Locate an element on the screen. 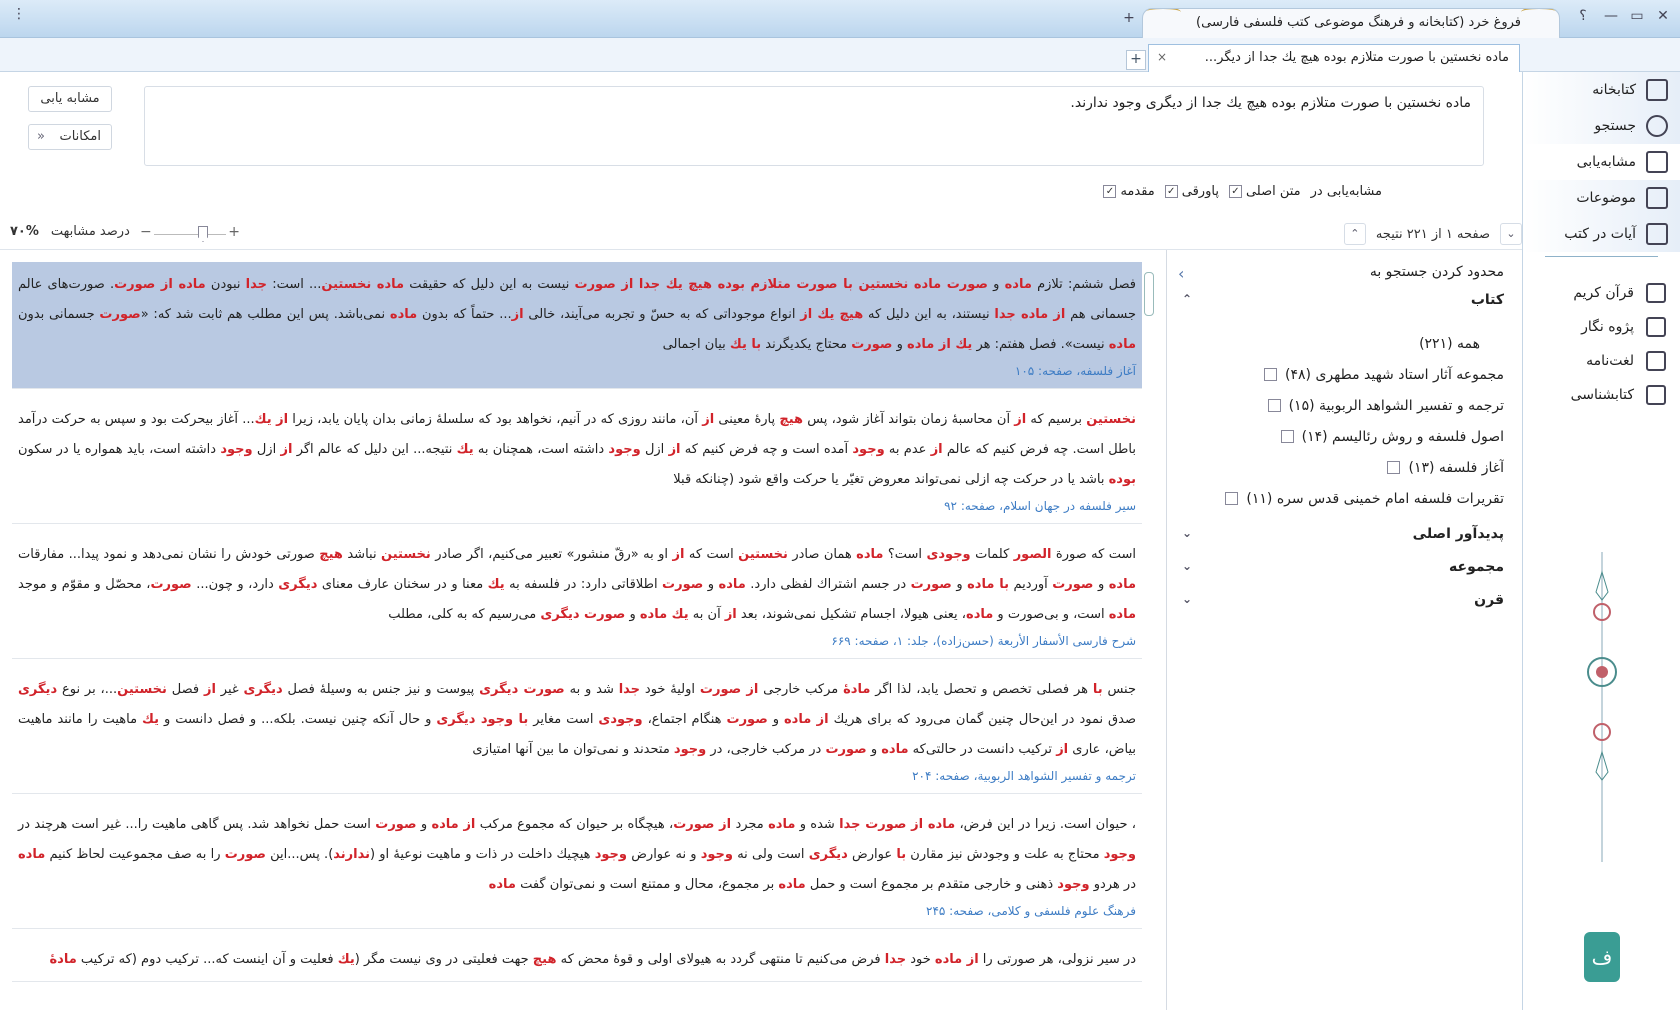  help-button: ؟ is located at coordinates (1583, 16).